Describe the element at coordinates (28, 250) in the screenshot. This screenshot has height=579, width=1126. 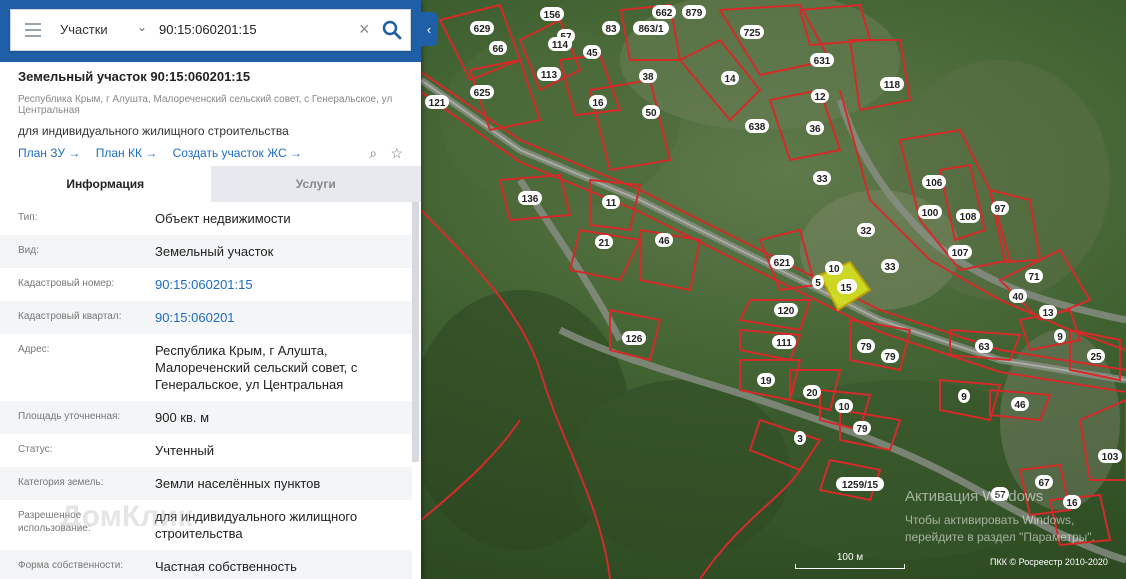
I see `info-key: Вид:` at that location.